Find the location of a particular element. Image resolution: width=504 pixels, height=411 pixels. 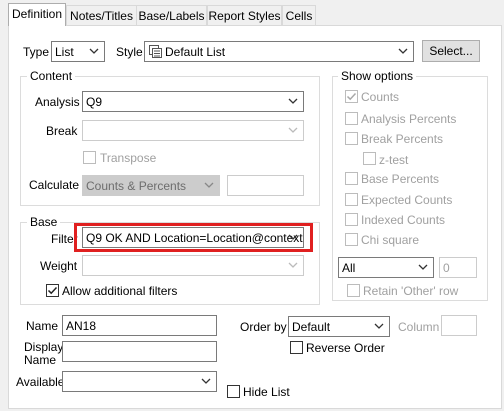

column-field is located at coordinates (459, 325).